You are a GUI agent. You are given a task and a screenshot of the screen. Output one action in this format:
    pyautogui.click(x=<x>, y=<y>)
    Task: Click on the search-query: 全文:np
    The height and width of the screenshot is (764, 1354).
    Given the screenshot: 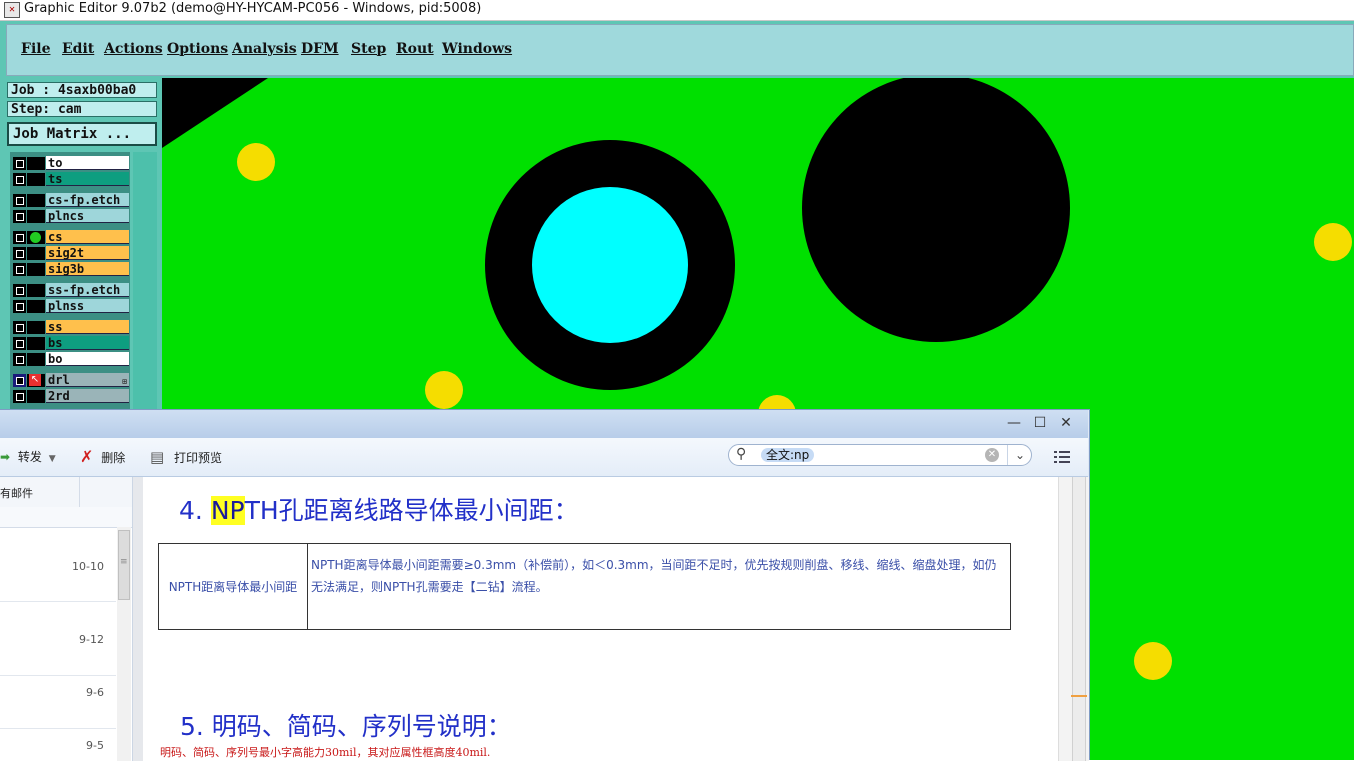 What is the action you would take?
    pyautogui.click(x=788, y=455)
    